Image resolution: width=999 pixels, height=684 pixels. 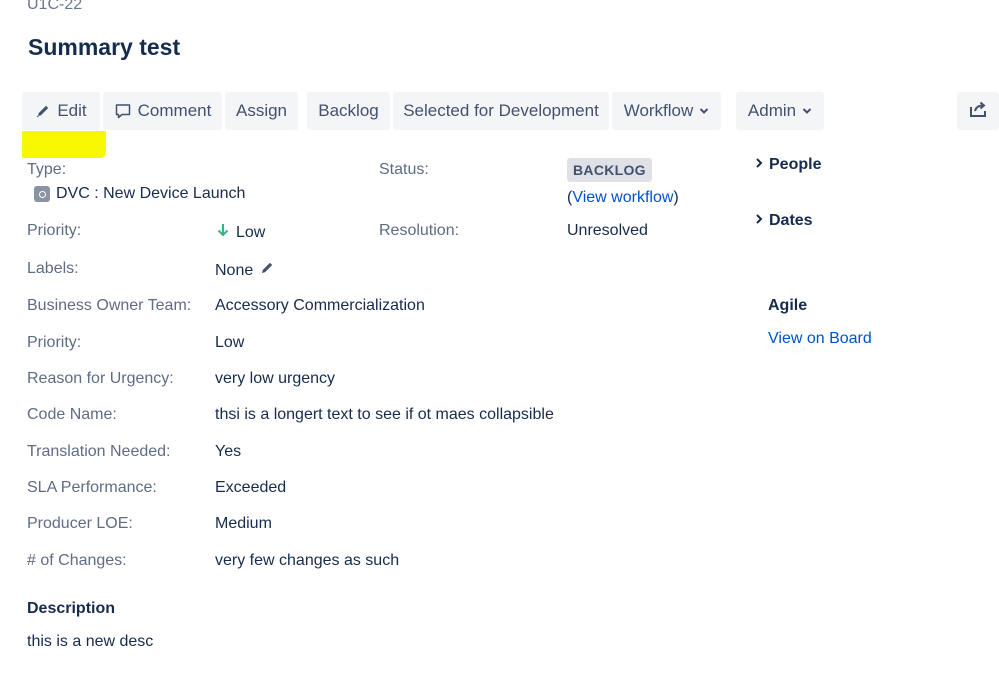 I want to click on status-label: Status:, so click(x=404, y=169).